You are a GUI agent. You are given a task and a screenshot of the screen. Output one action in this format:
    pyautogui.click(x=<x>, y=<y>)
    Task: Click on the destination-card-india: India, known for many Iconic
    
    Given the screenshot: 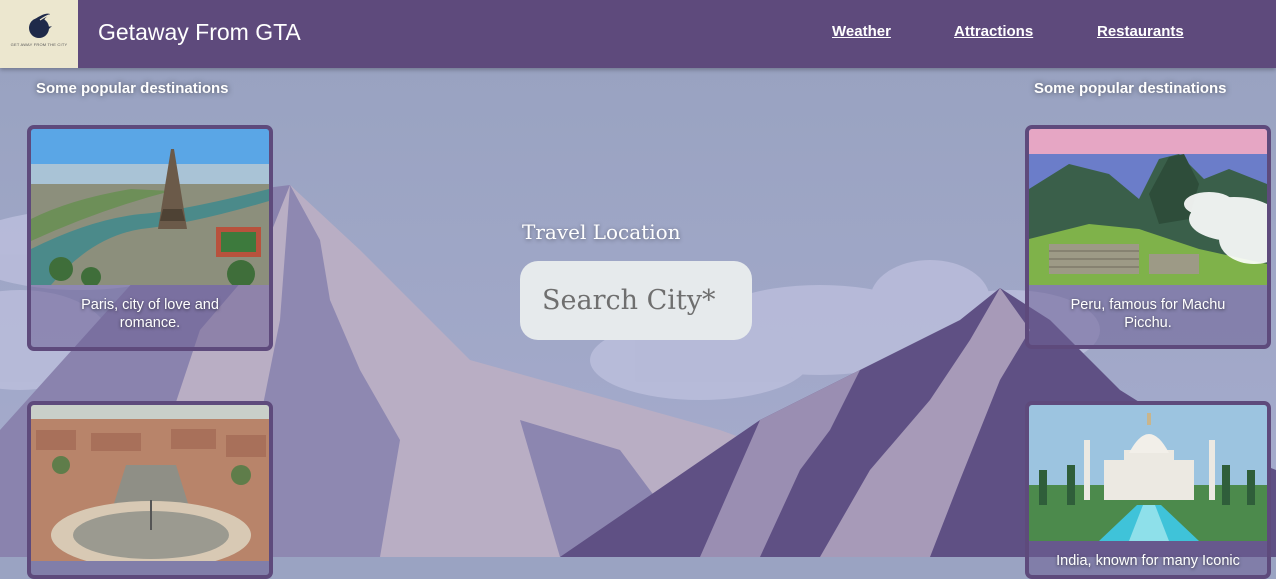 What is the action you would take?
    pyautogui.click(x=1148, y=490)
    